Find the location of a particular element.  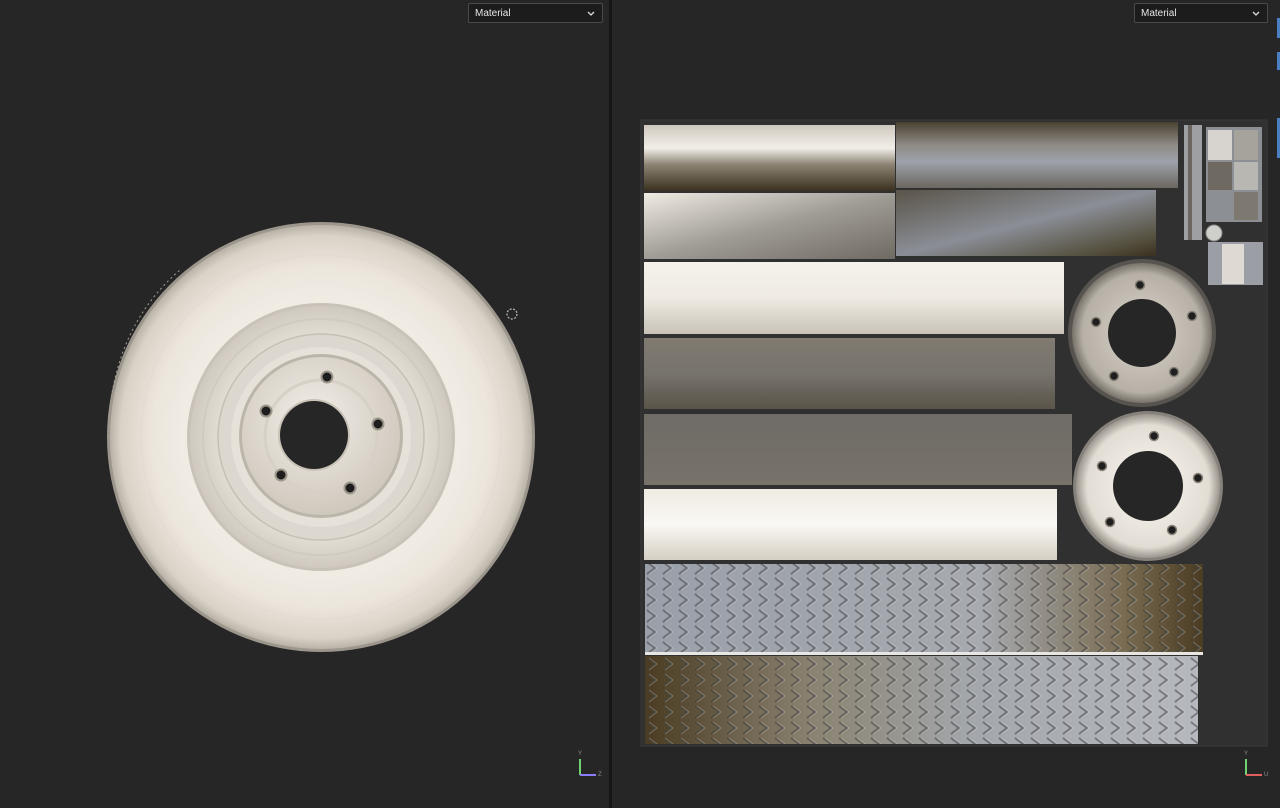

pivot-gizmo is located at coordinates (512, 314).